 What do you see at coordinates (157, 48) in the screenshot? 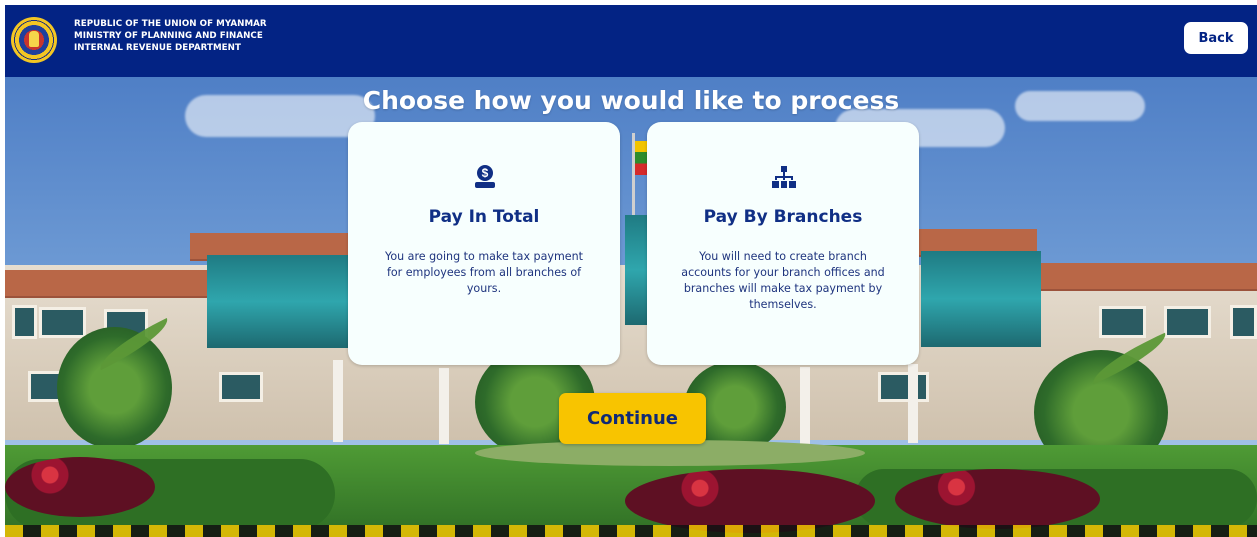
I see `department-title: INTERNAL REVENUE DEPARTMENT` at bounding box center [157, 48].